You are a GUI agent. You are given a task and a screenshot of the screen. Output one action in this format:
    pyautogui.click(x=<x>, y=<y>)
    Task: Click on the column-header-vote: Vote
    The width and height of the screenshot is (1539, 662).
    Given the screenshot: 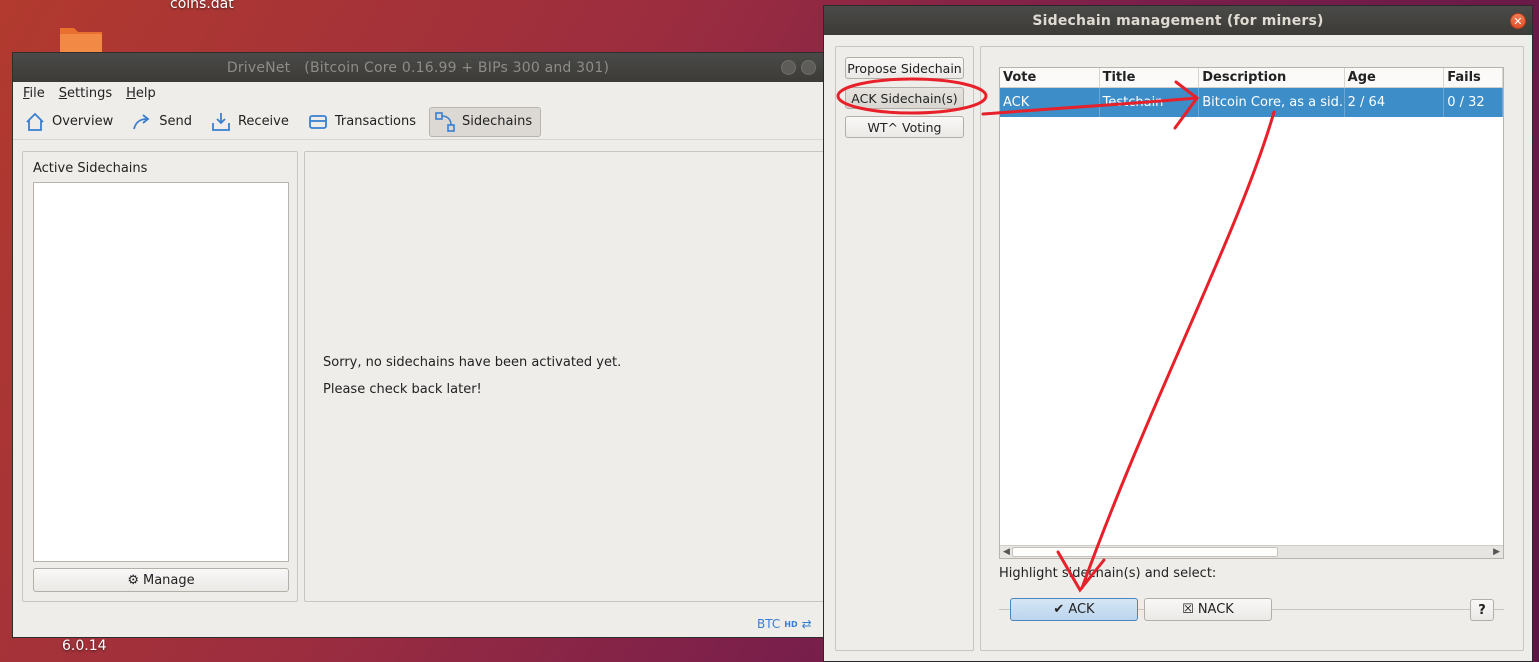 What is the action you would take?
    pyautogui.click(x=1050, y=77)
    